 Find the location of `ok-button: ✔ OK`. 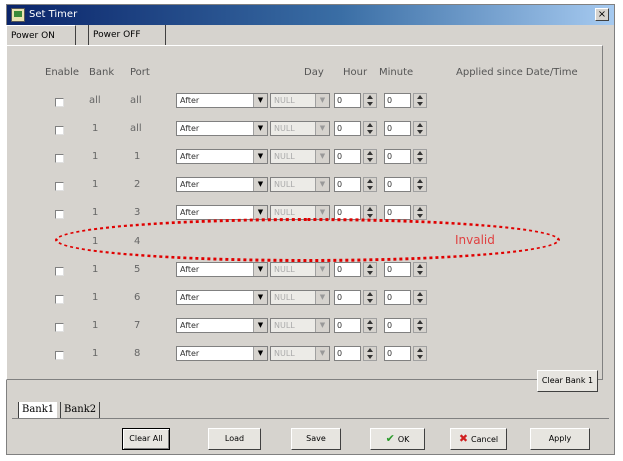

ok-button: ✔ OK is located at coordinates (397, 439).